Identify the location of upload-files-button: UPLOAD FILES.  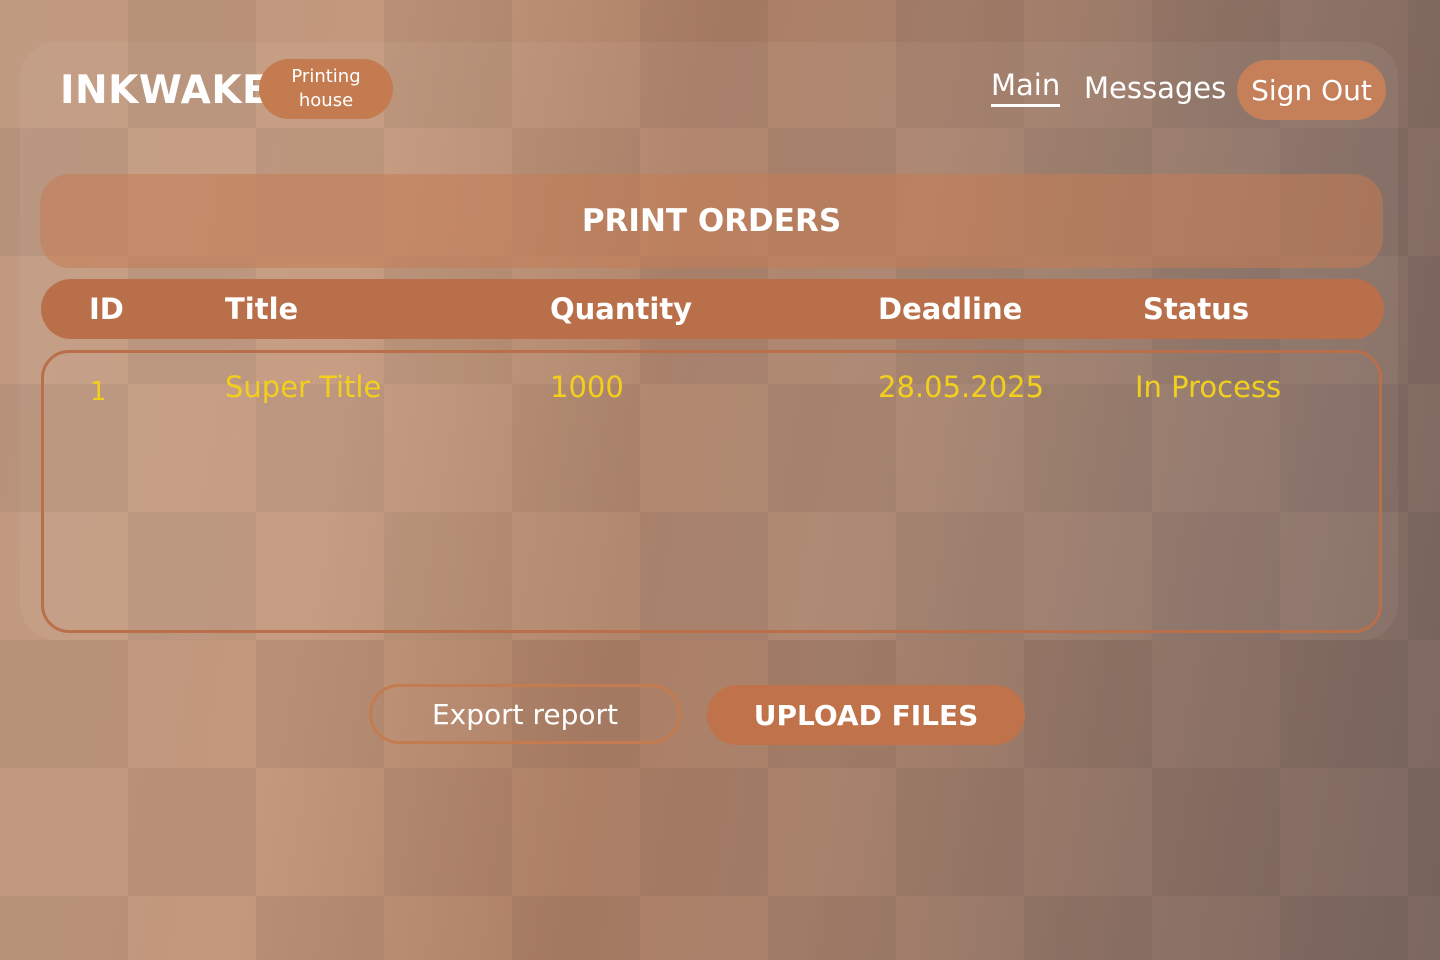
(866, 715).